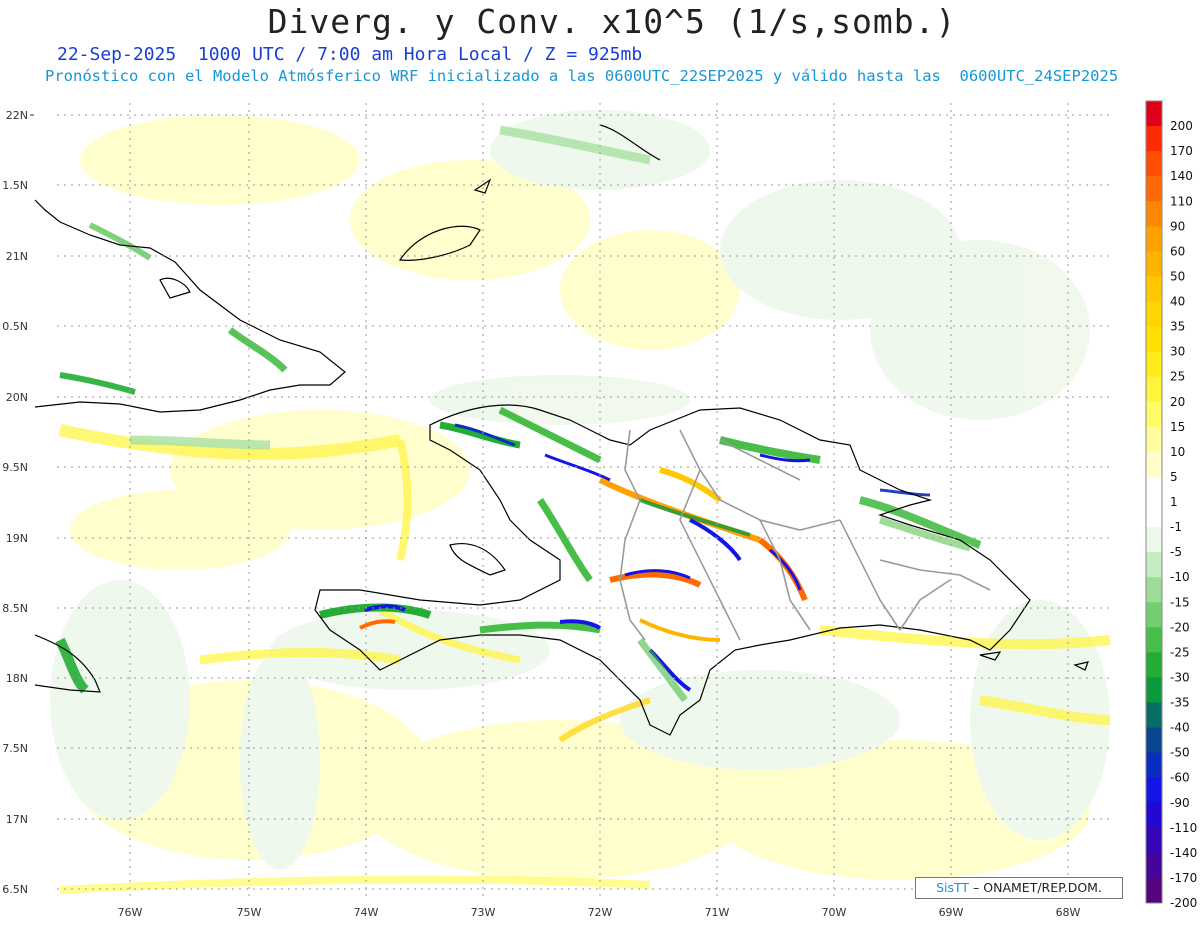 The height and width of the screenshot is (927, 1200). I want to click on lat-label: 1.5N, so click(15, 185).